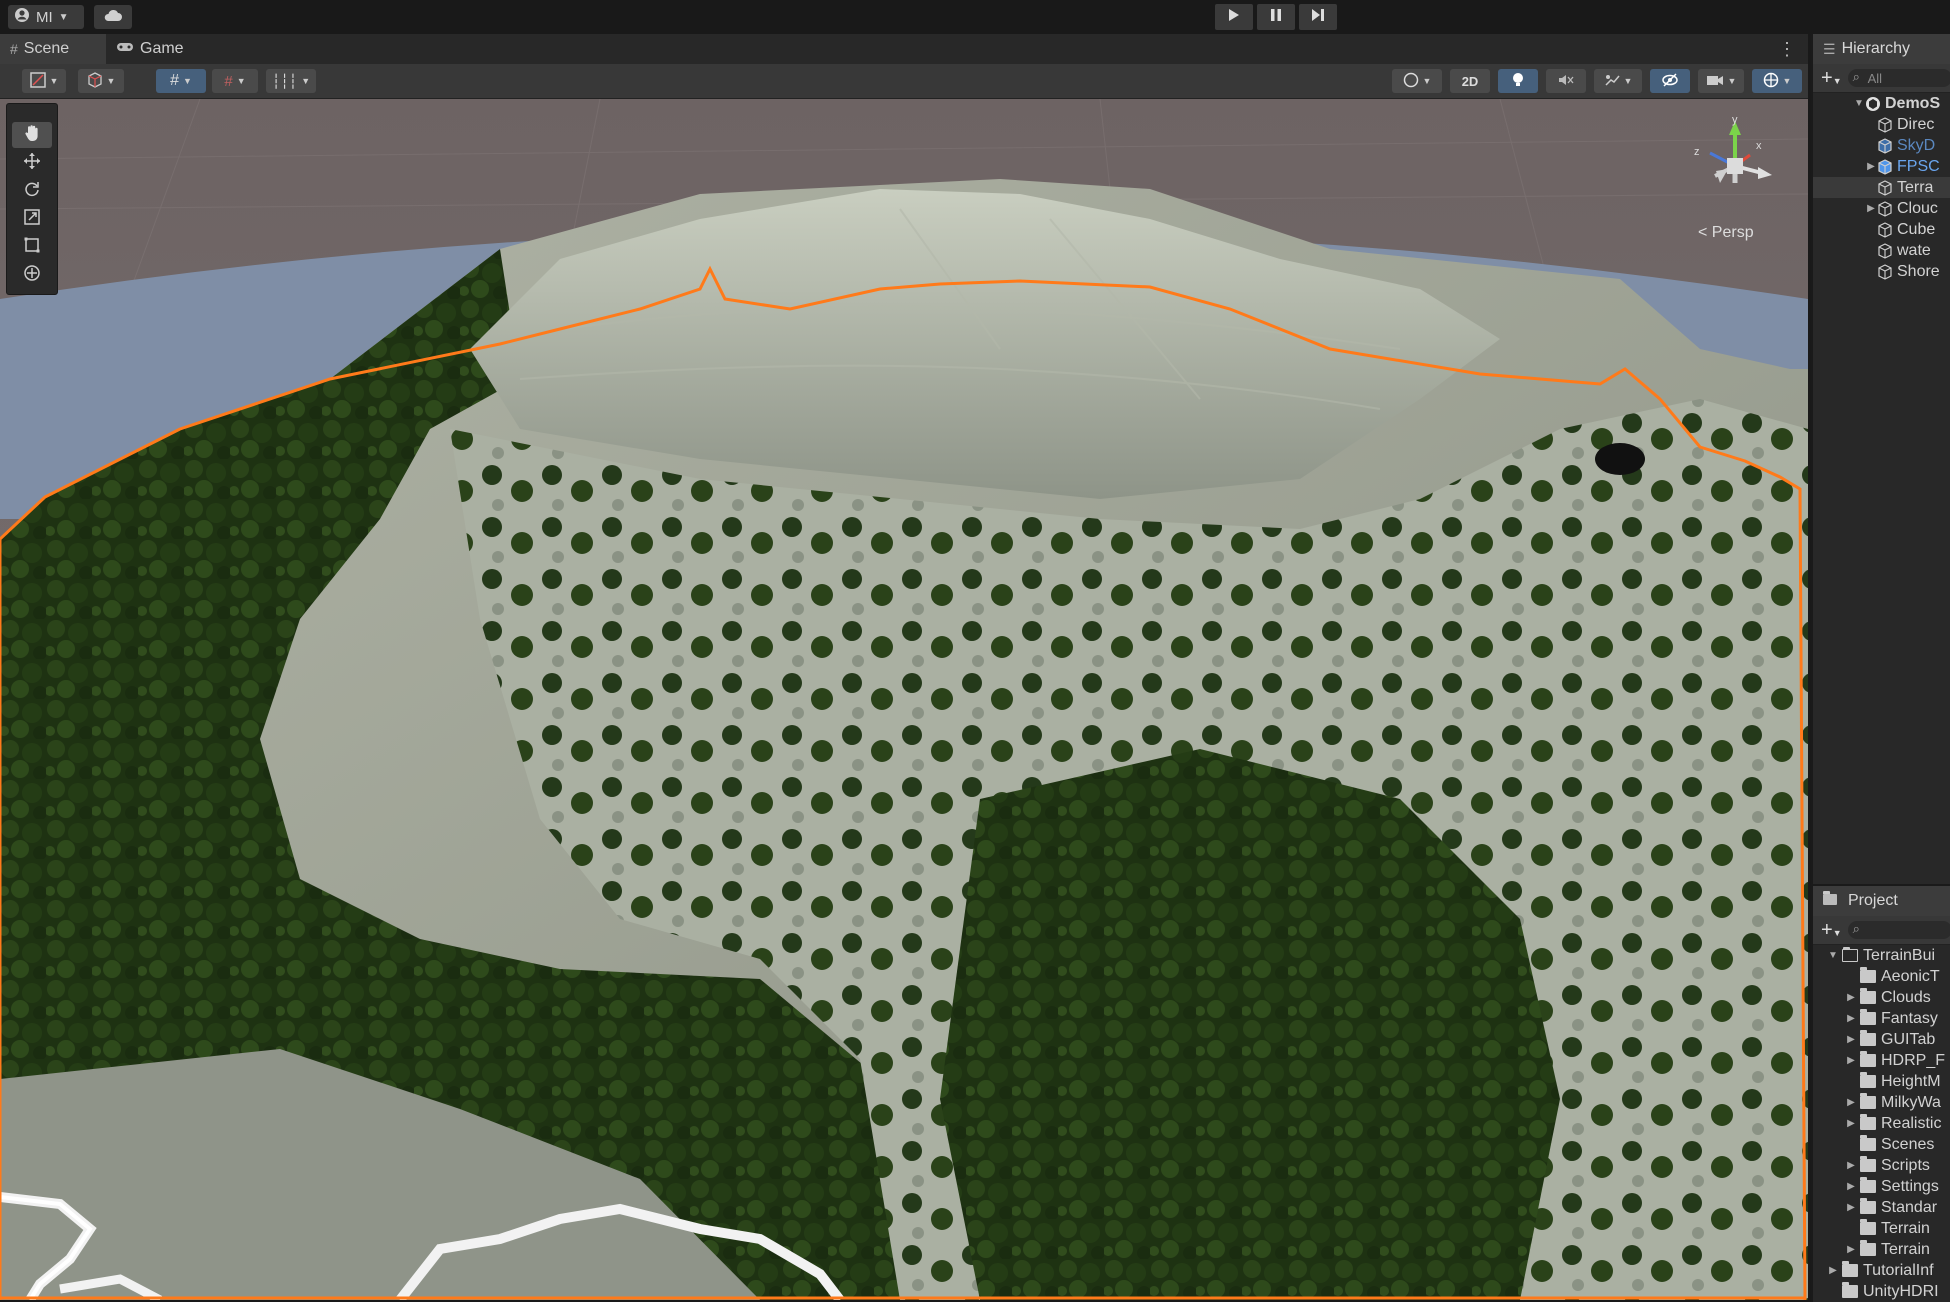 Image resolution: width=1950 pixels, height=1302 pixels. What do you see at coordinates (1771, 81) in the screenshot?
I see `globe-gizmo-icon` at bounding box center [1771, 81].